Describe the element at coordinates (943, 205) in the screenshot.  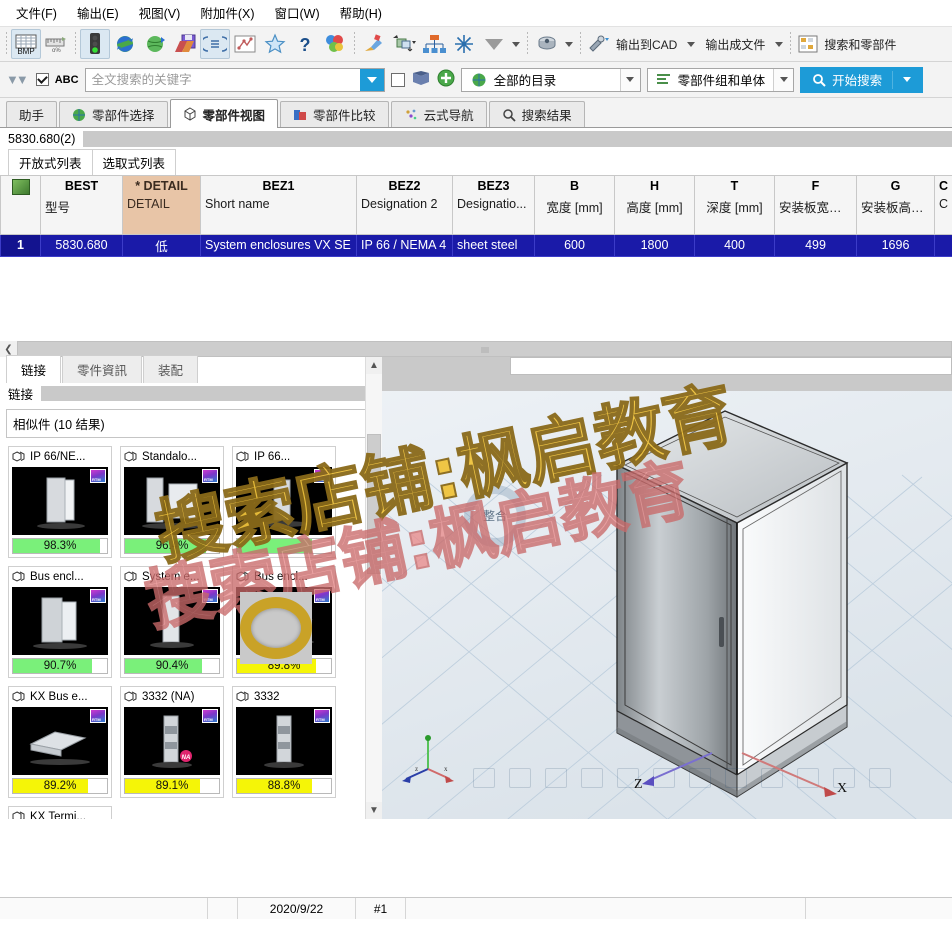
I see `column-header-c: C CH` at that location.